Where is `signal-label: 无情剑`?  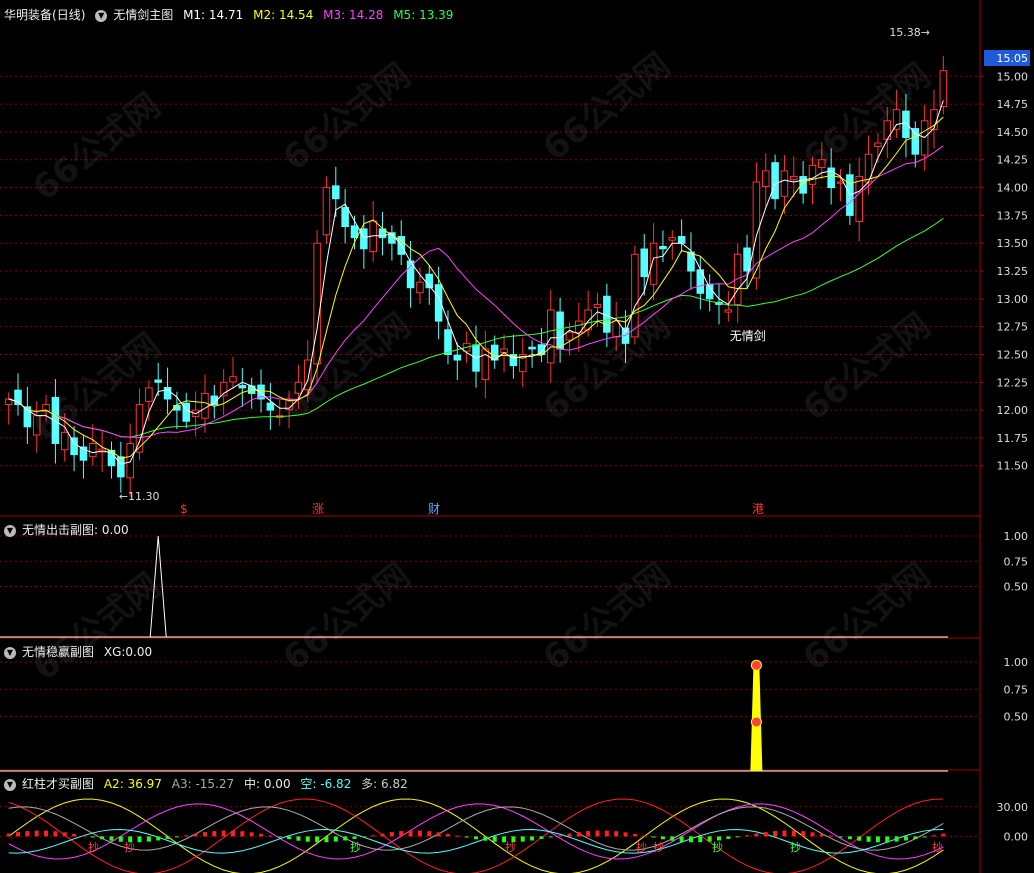
signal-label: 无情剑 is located at coordinates (748, 335).